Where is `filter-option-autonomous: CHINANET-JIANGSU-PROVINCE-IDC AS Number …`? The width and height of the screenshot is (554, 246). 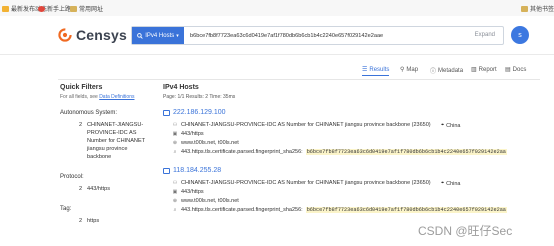
filter-option-autonomous: CHINANET-JIANGSU-PROVINCE-IDC AS Number … is located at coordinates (120, 141).